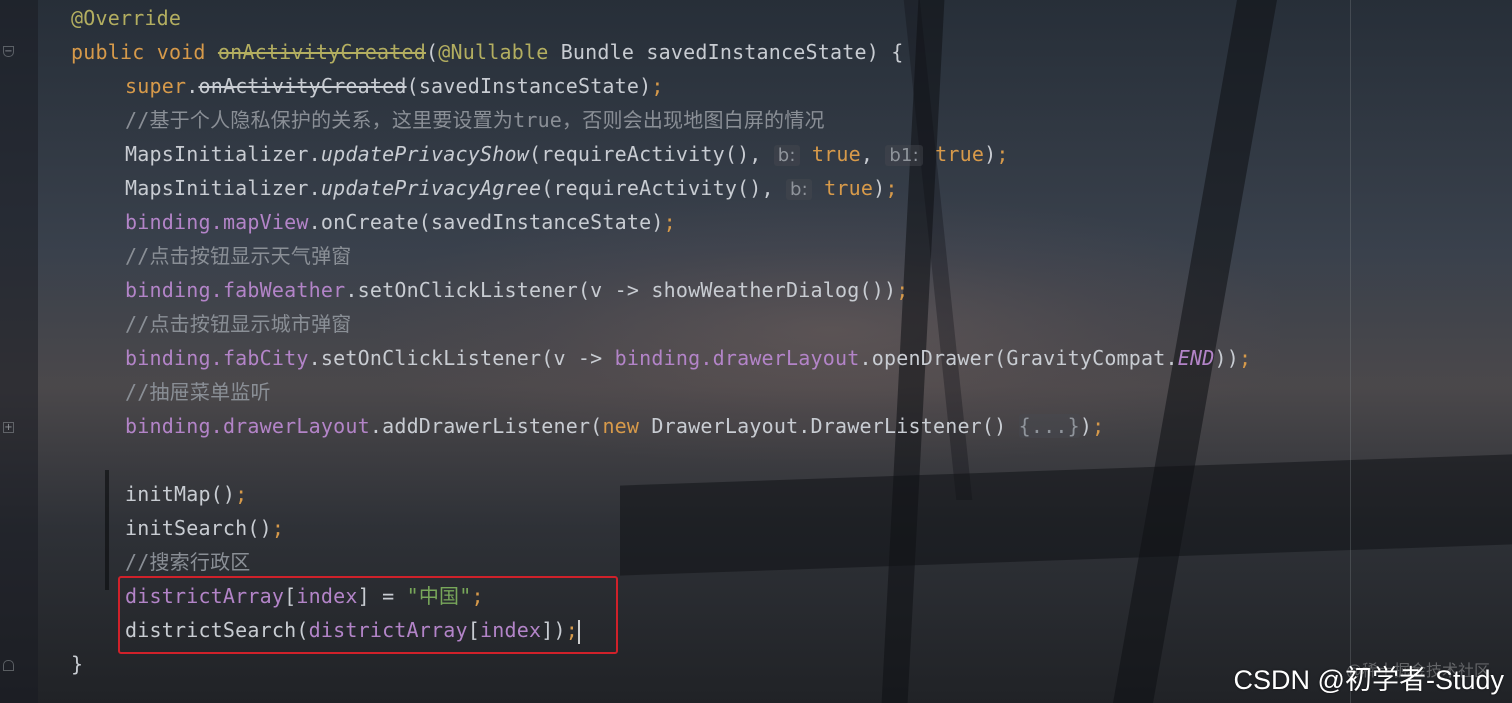 The height and width of the screenshot is (703, 1512). Describe the element at coordinates (1049, 426) in the screenshot. I see `folded-code-block: {...}` at that location.